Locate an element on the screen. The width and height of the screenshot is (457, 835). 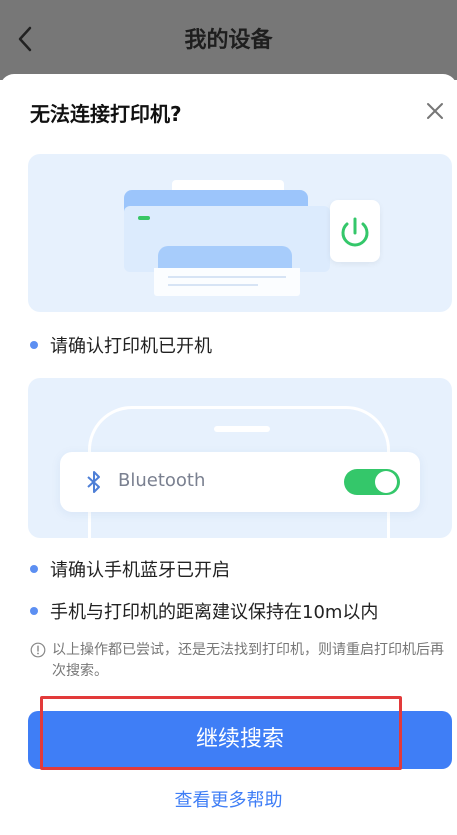
check-text: 请确认手机蓝牙已开启 is located at coordinates (140, 570).